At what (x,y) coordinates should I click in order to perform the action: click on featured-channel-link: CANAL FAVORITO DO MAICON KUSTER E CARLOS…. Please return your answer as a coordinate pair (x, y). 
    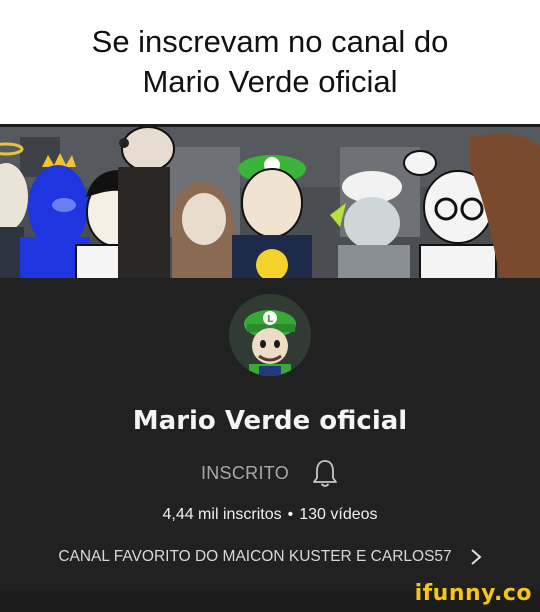
    Looking at the image, I should click on (270, 557).